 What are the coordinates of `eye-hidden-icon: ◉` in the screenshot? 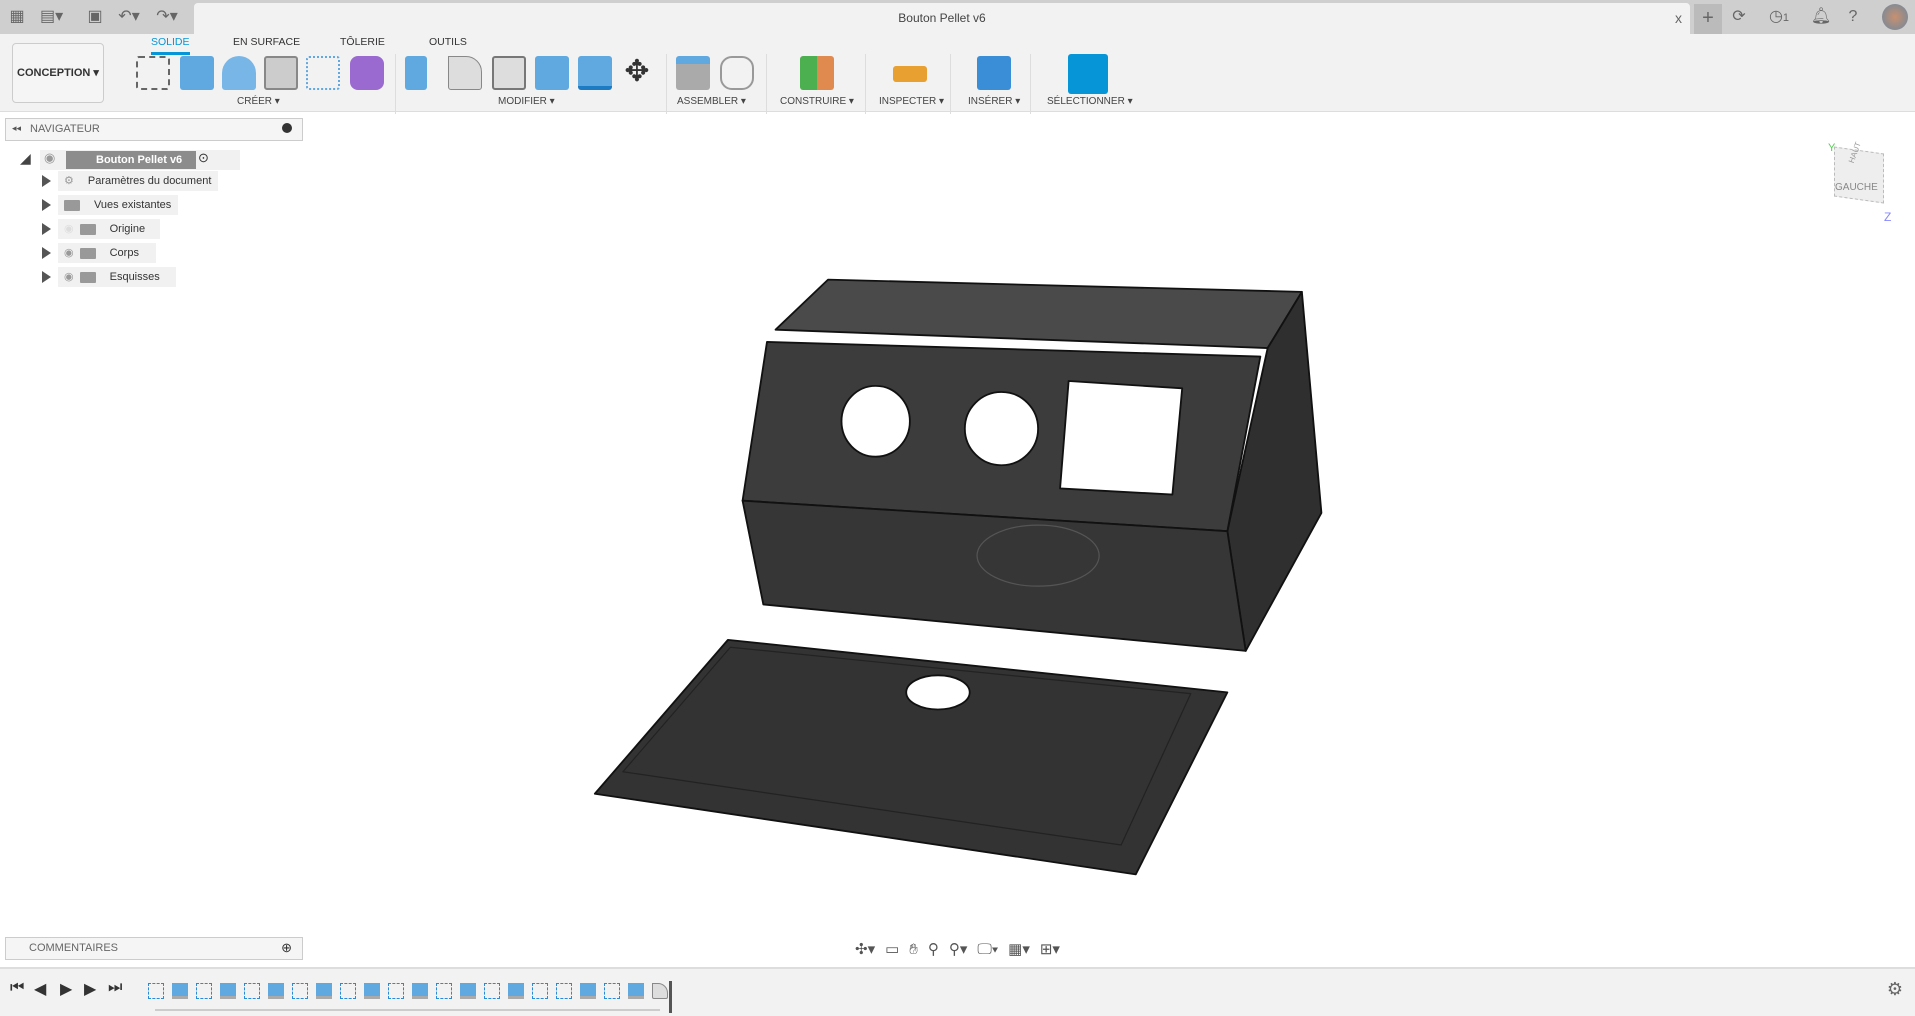 It's located at (69, 229).